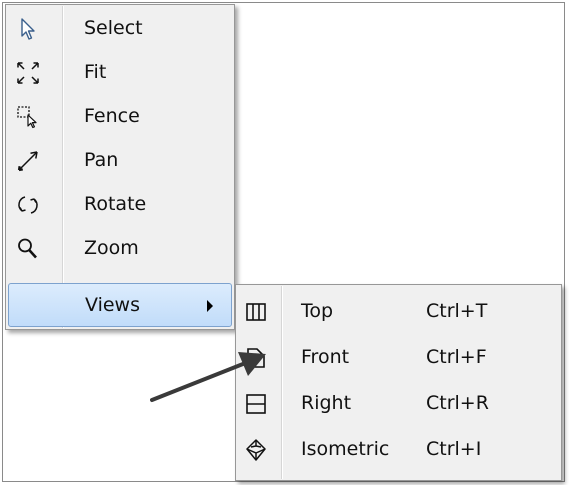 The width and height of the screenshot is (569, 485). What do you see at coordinates (398, 358) in the screenshot?
I see `menu-item-front: Front Ctrl+F` at bounding box center [398, 358].